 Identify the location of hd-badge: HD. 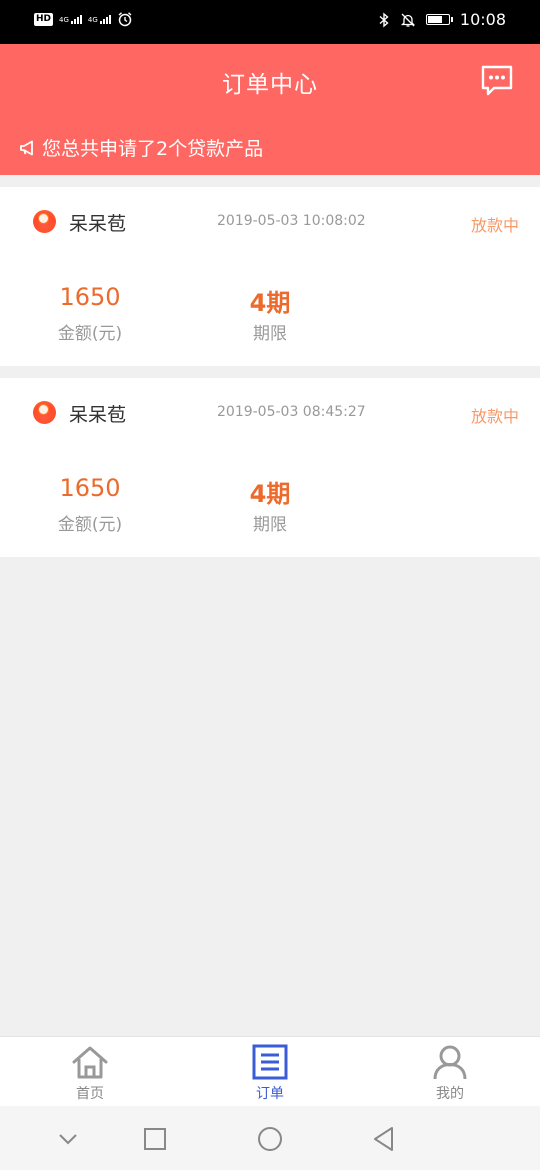
(44, 19).